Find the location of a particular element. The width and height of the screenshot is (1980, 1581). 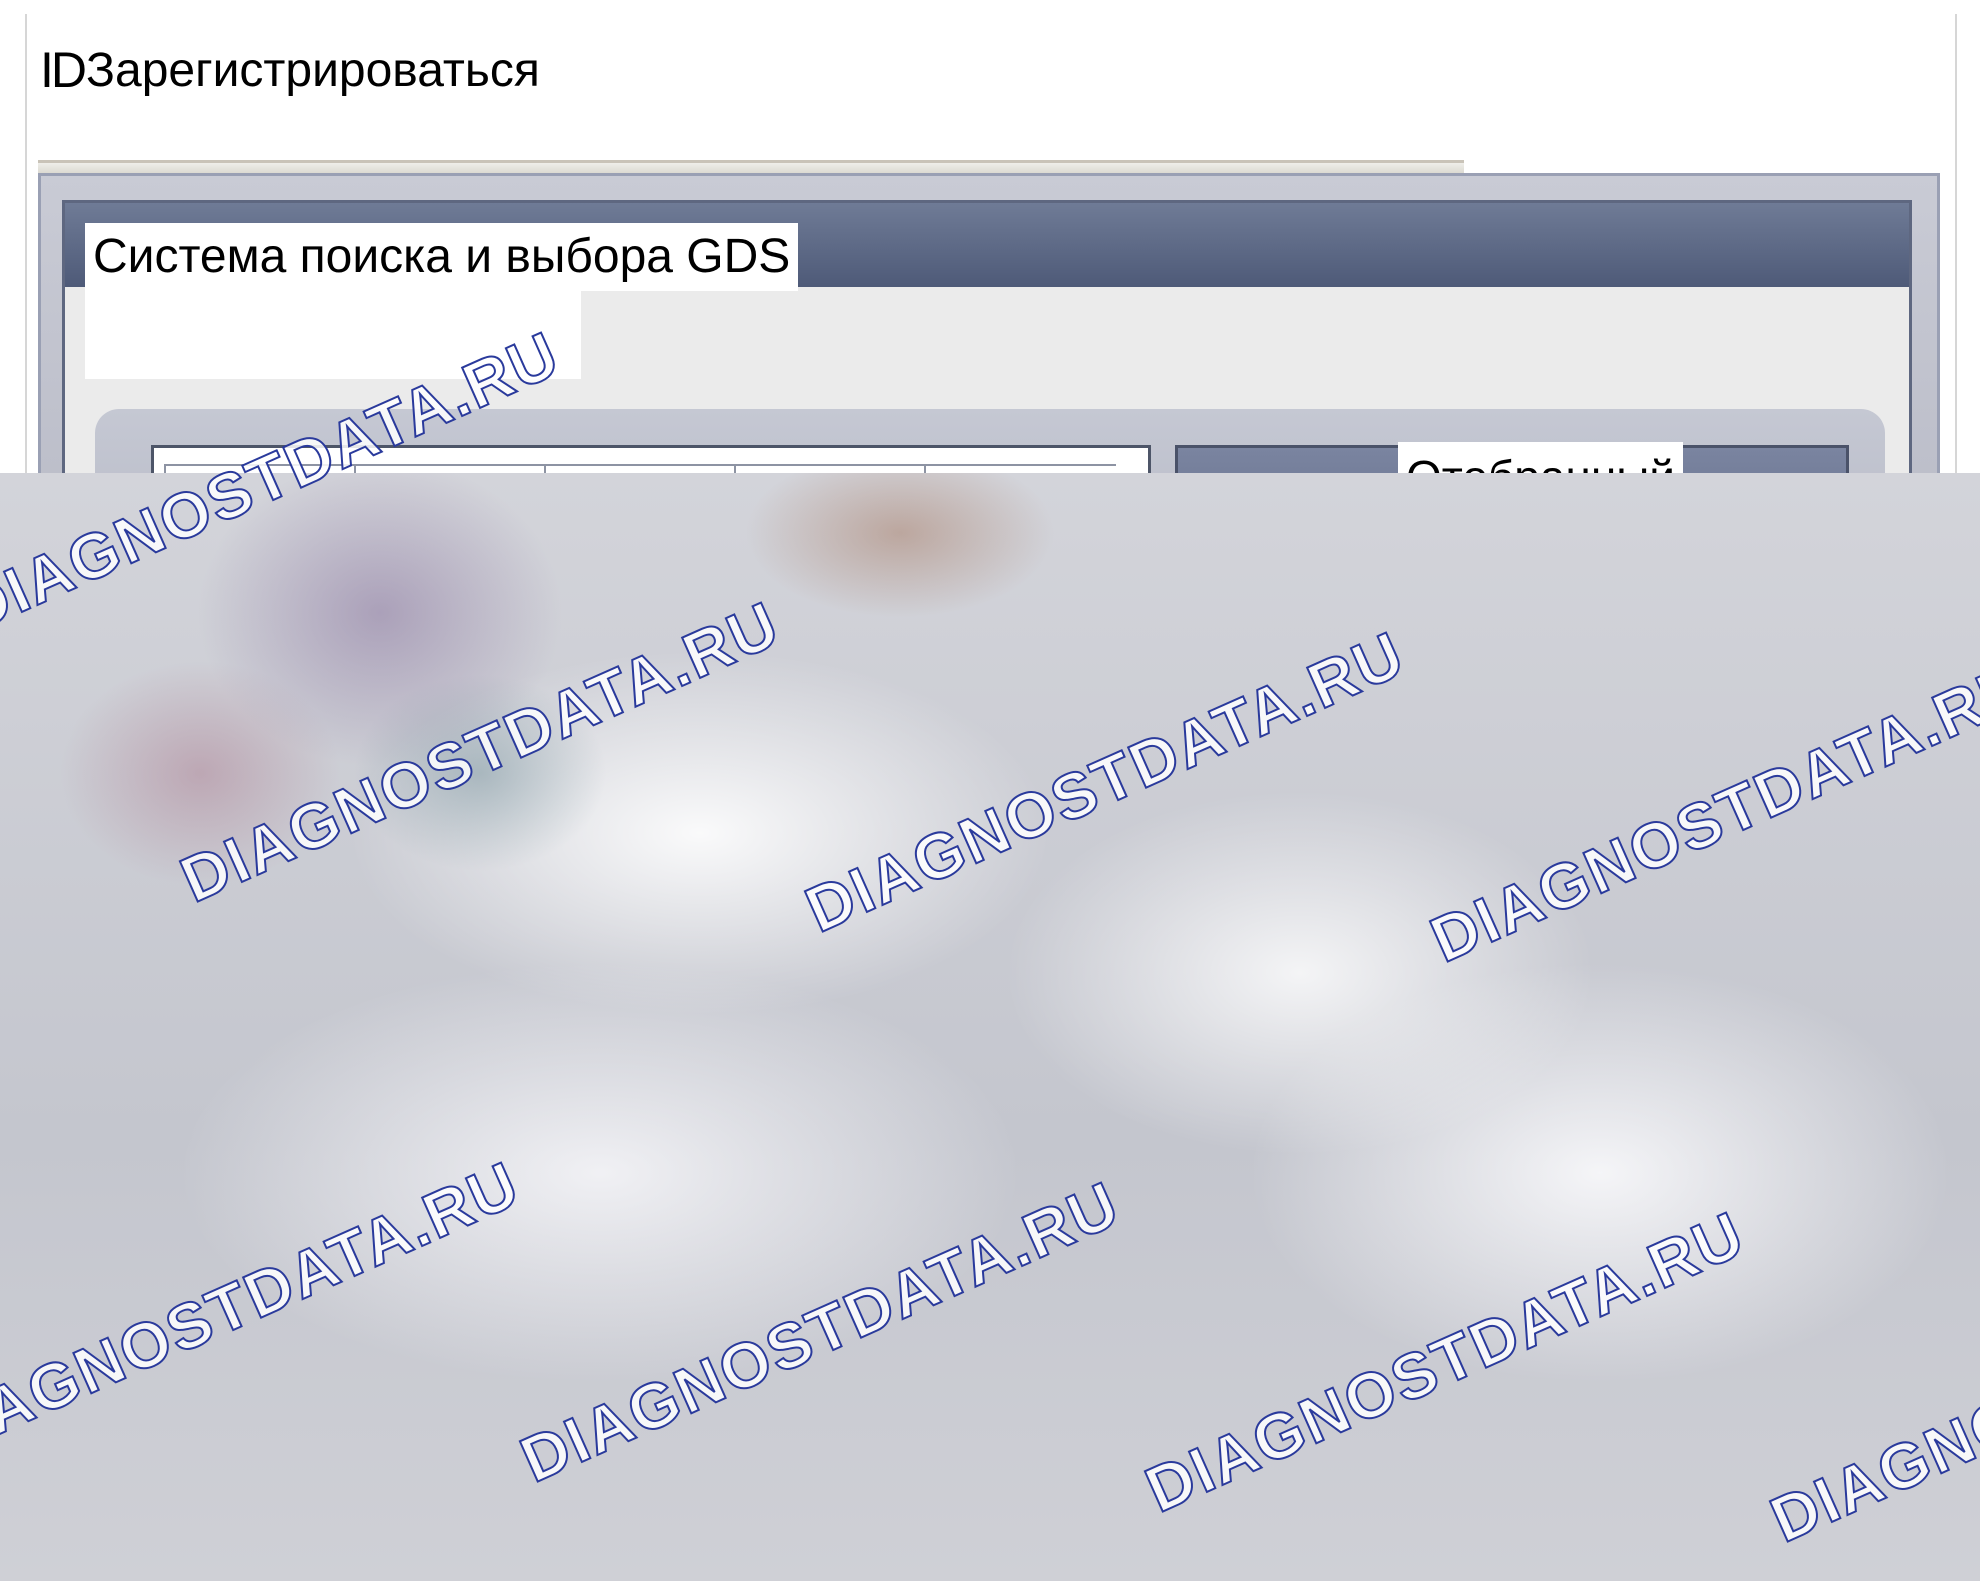

register-row: ID Зарегистрироваться is located at coordinates (290, 70).